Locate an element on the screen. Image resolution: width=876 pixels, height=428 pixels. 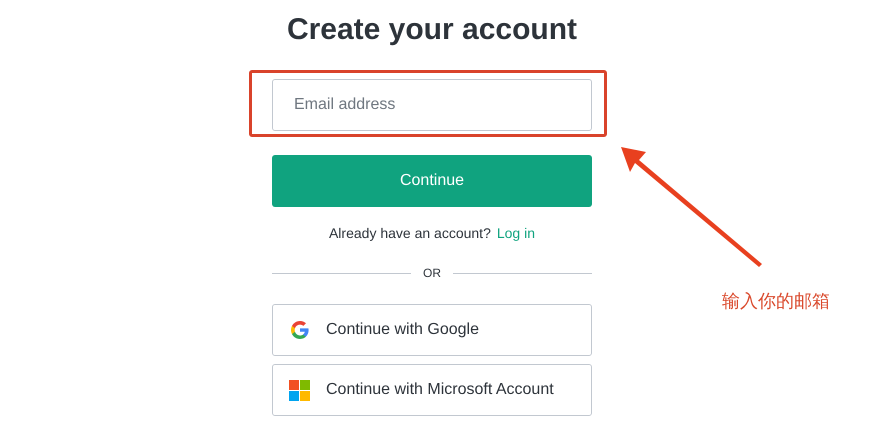
login-prompt: Already have an account? is located at coordinates (409, 233).